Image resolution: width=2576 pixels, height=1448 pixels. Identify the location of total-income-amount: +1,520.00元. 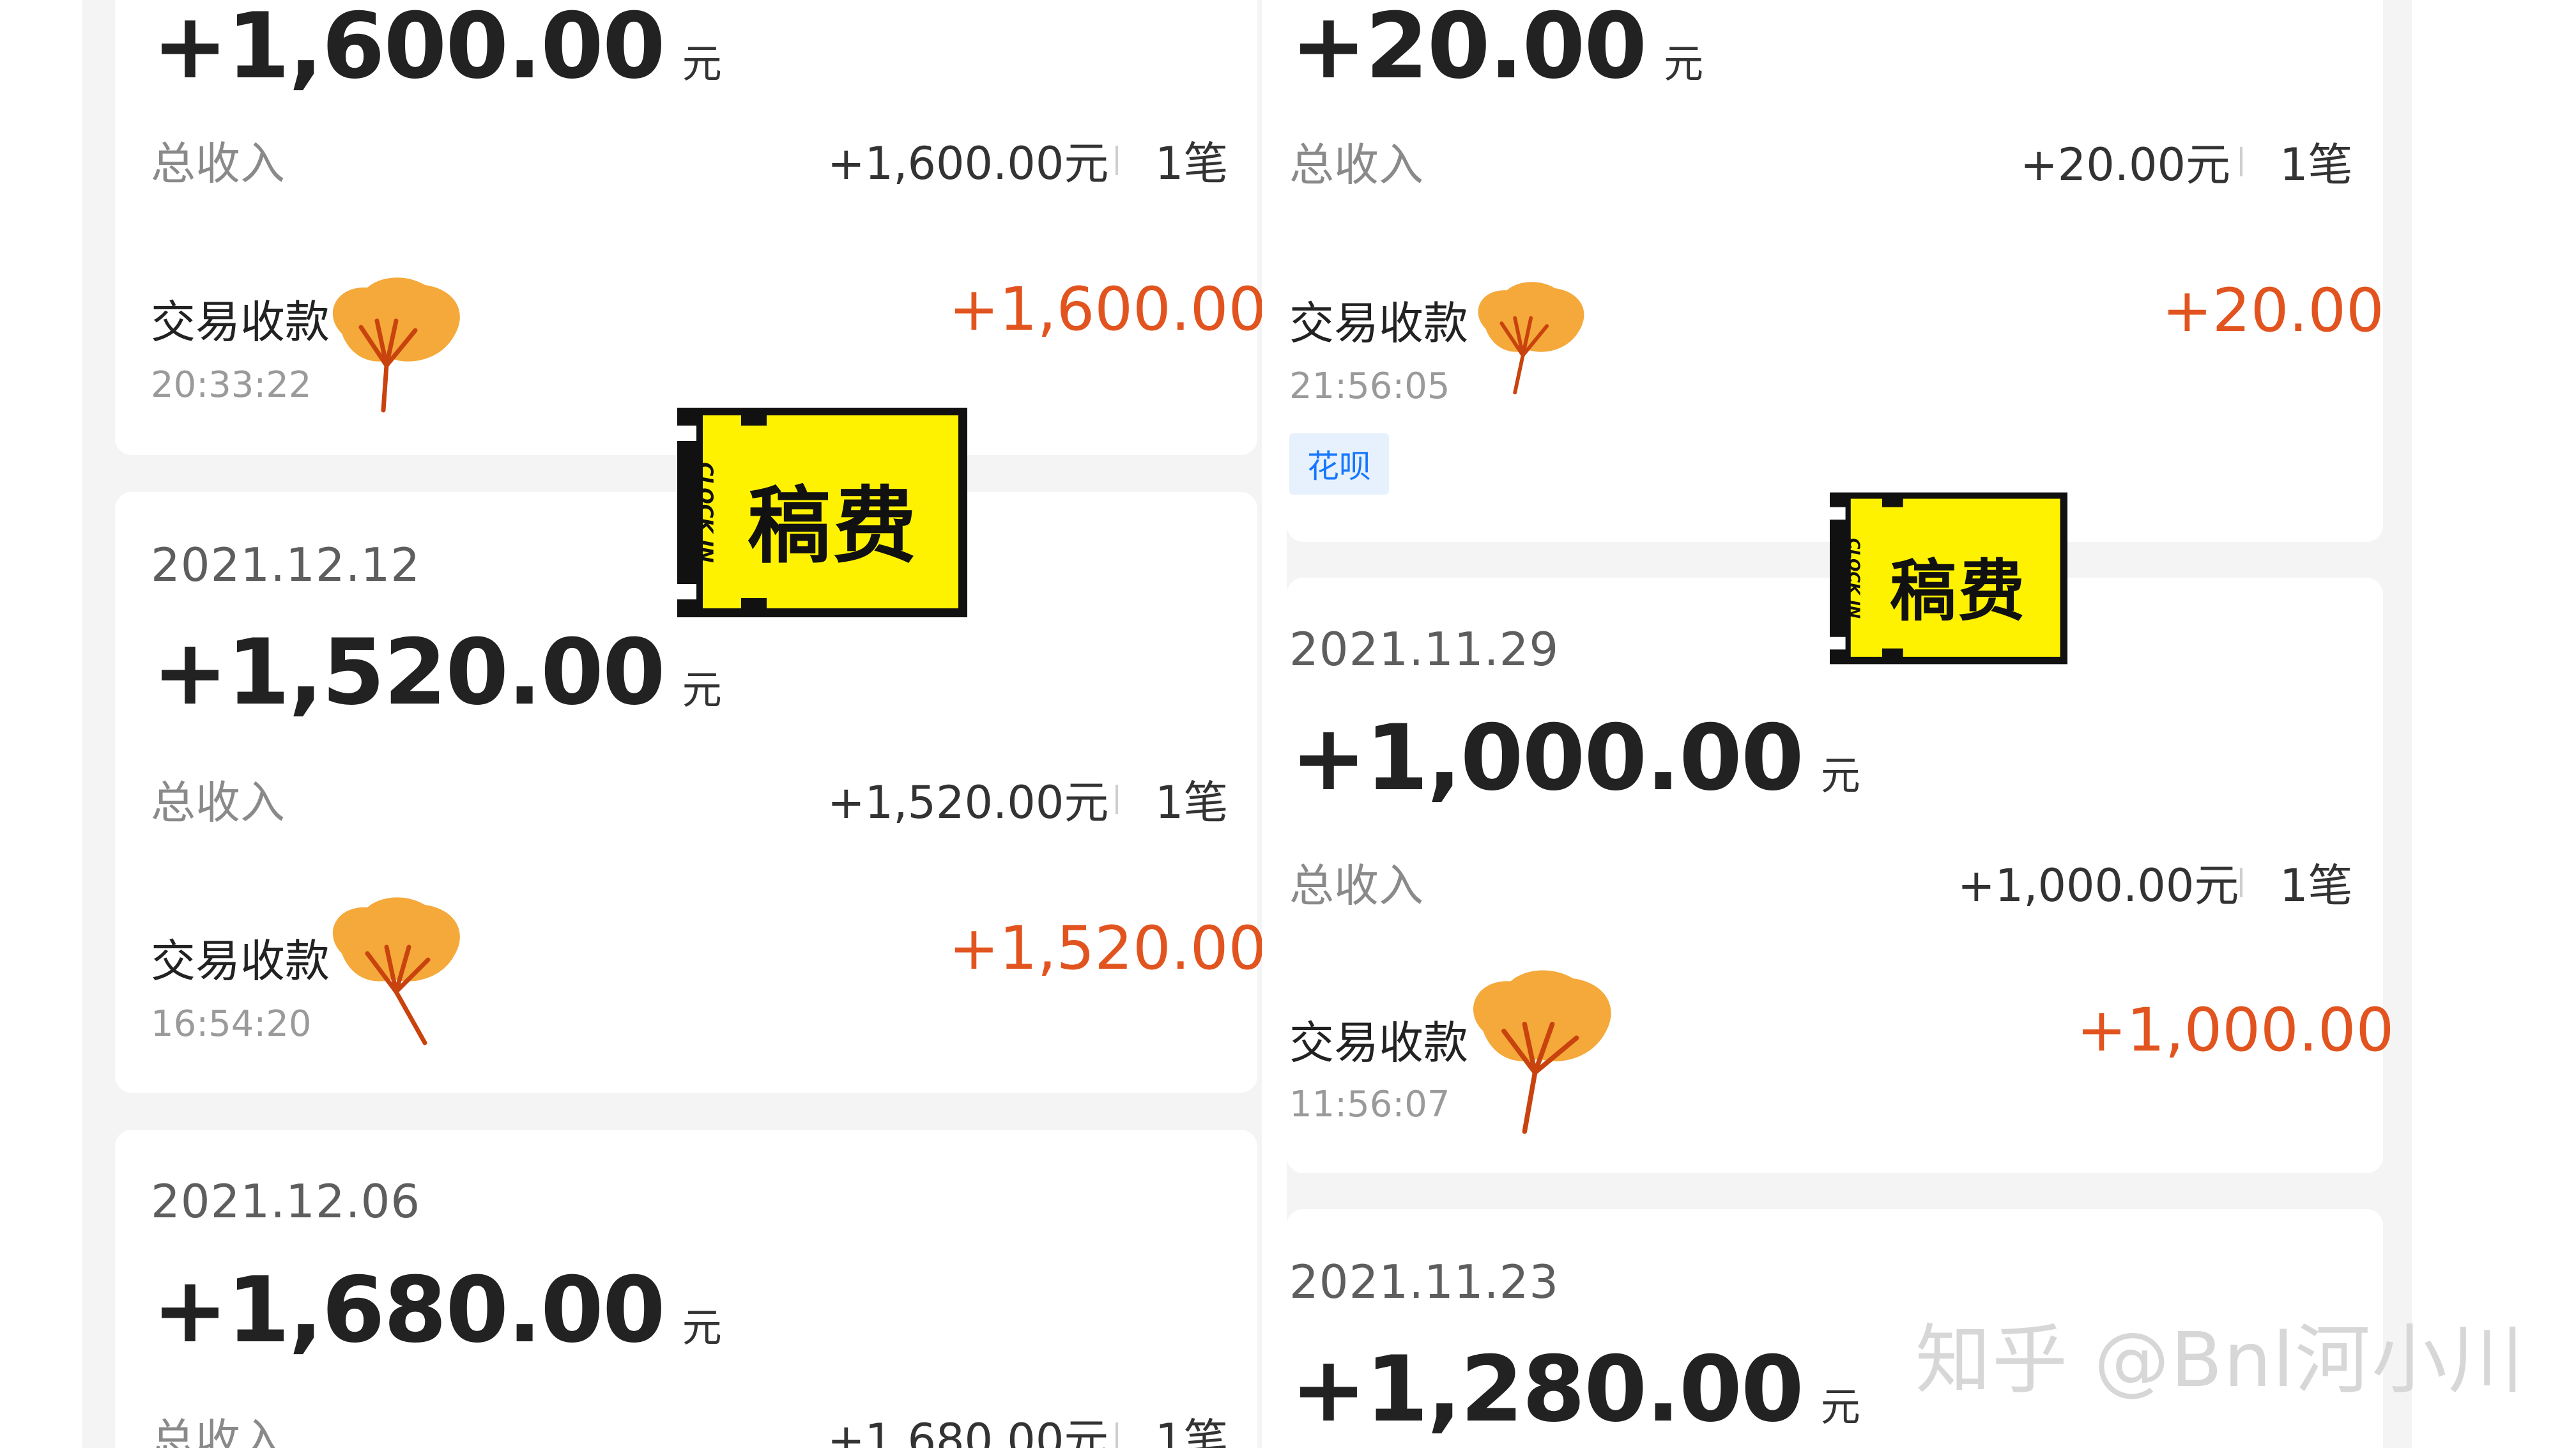
(968, 802).